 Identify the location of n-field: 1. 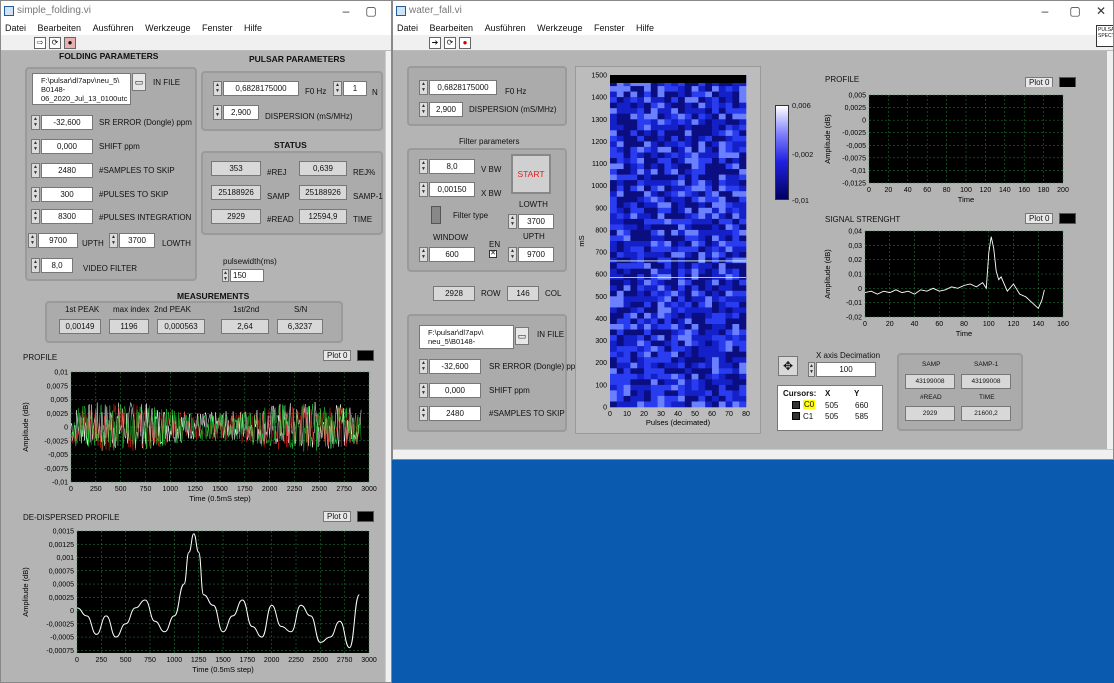
(355, 88).